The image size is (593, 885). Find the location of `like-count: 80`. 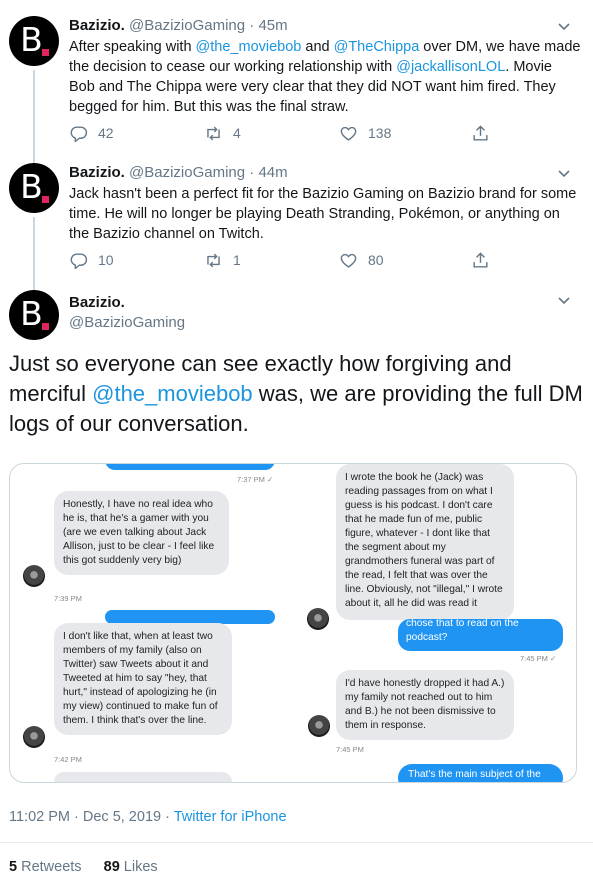

like-count: 80 is located at coordinates (376, 260).